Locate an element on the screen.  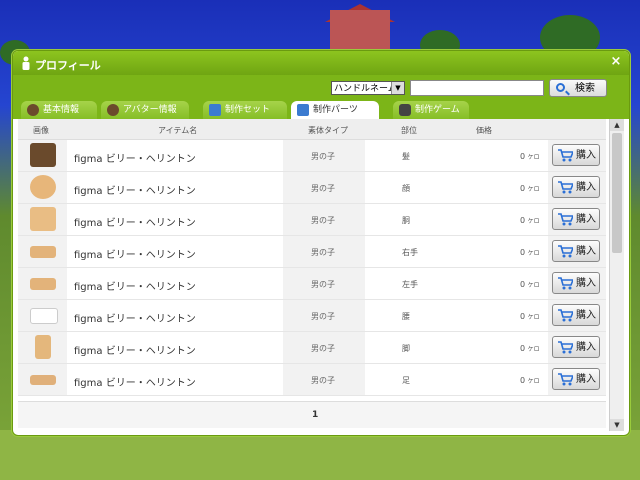
tab-avatar-info: アバター情報 is located at coordinates (145, 110).